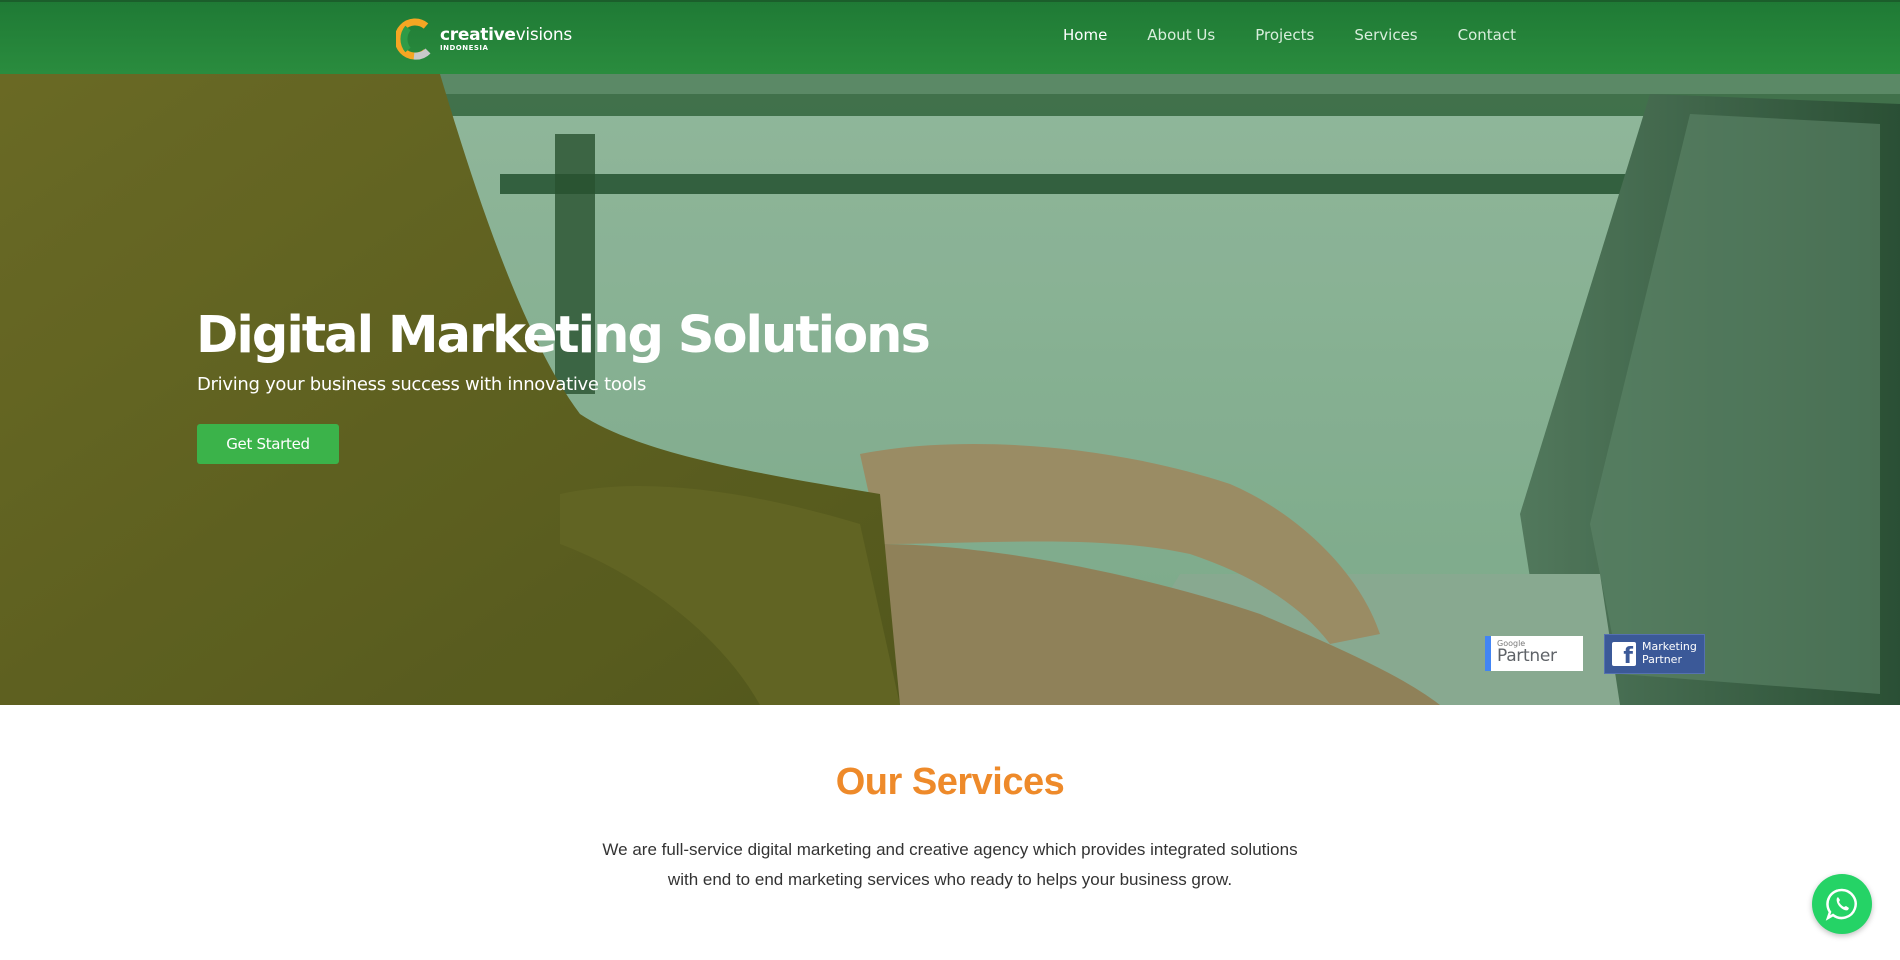 This screenshot has height=960, width=1900. What do you see at coordinates (1085, 35) in the screenshot?
I see `nav-home: Home` at bounding box center [1085, 35].